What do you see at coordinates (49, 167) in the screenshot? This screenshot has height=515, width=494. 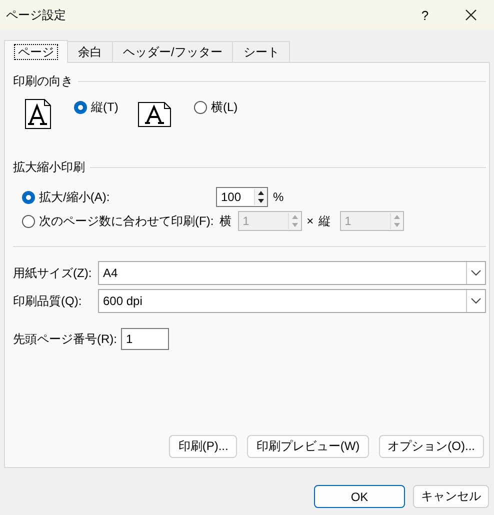 I see `section-title: 拡大縮小印刷` at bounding box center [49, 167].